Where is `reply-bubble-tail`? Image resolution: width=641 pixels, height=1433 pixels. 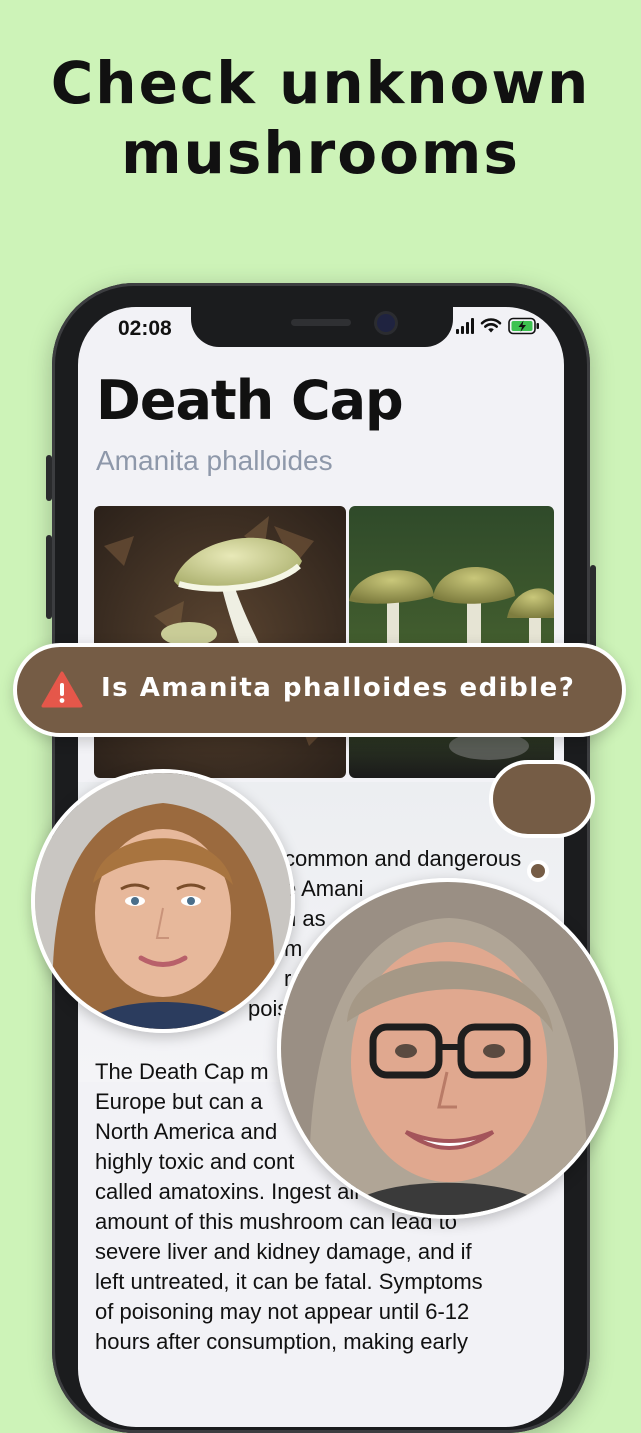
reply-bubble-tail is located at coordinates (538, 871).